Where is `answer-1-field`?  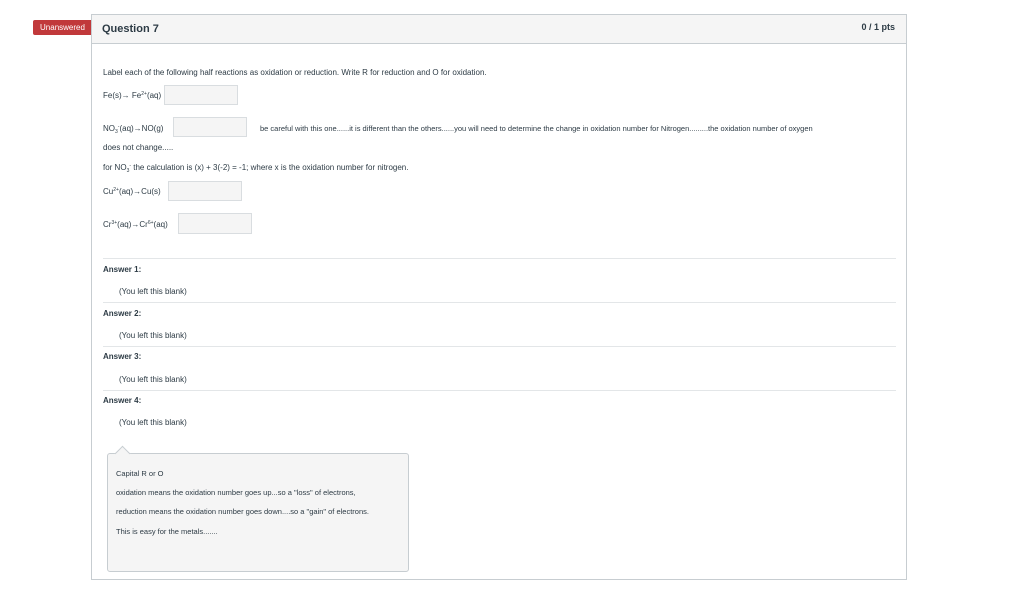
answer-1-field is located at coordinates (201, 95).